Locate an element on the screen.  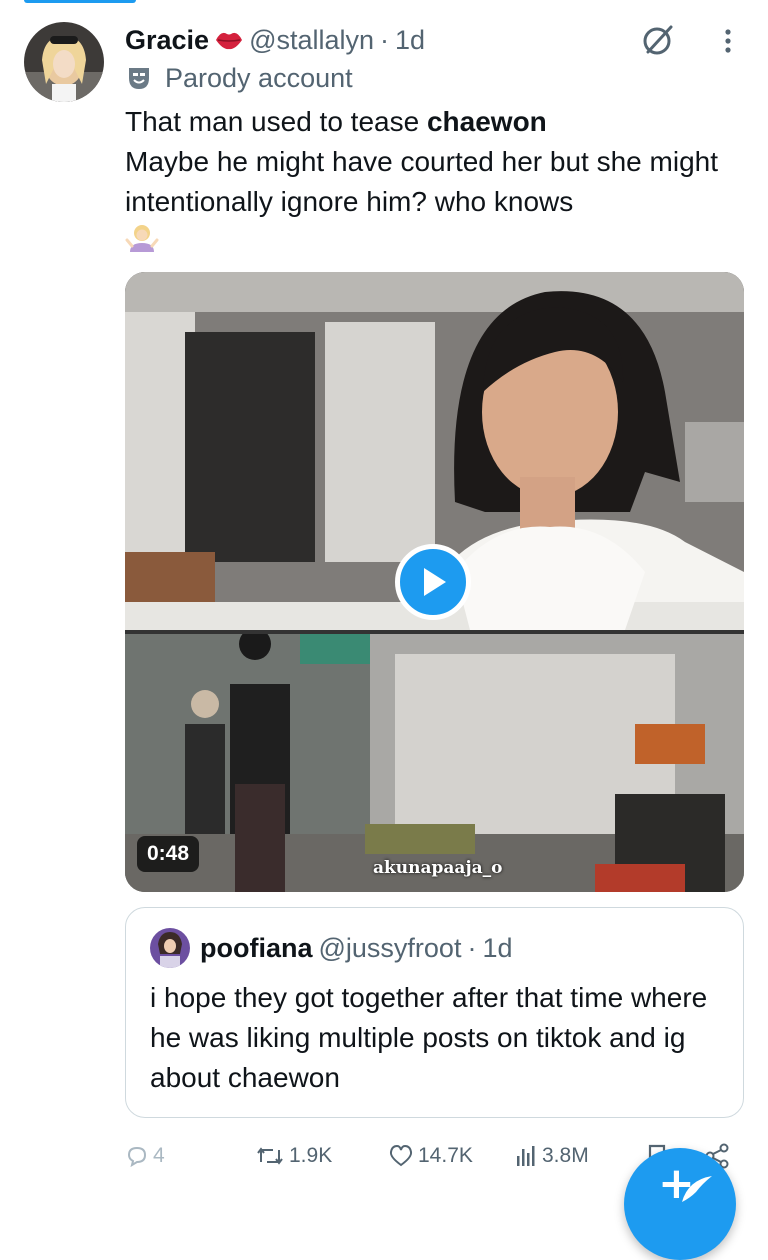
compose-post-button: + is located at coordinates (680, 1204).